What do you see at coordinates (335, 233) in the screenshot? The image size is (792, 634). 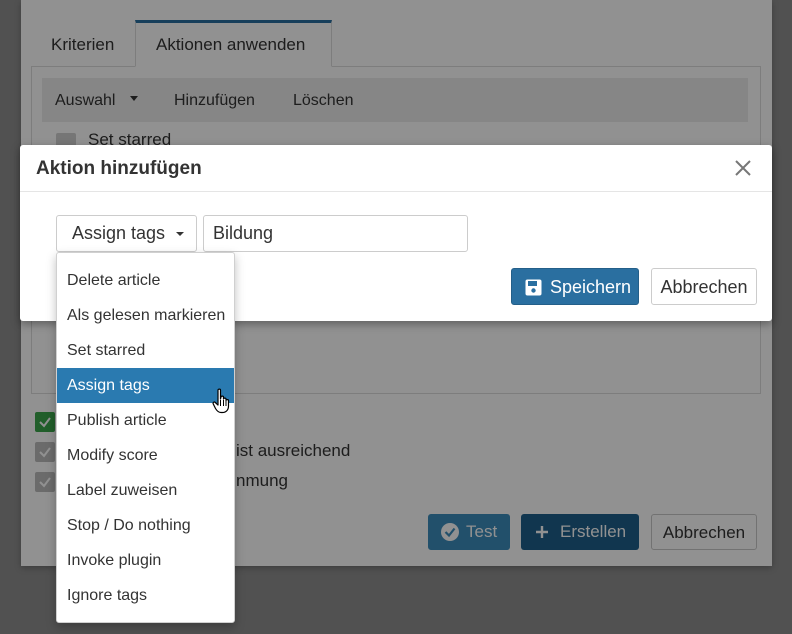 I see `tag-input: Bildung` at bounding box center [335, 233].